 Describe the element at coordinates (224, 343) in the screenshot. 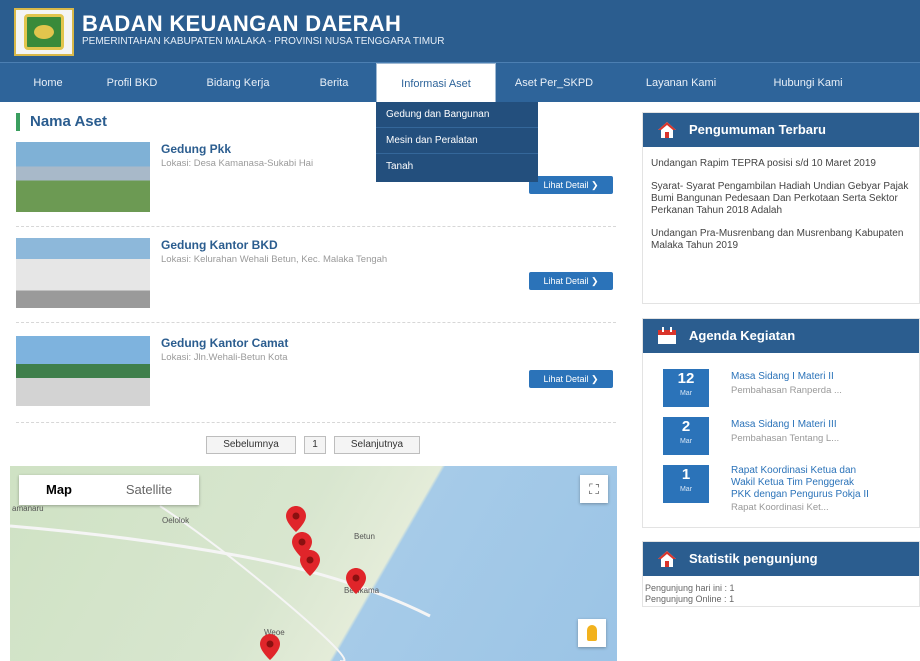

I see `asset-name: Gedung Kantor Camat` at that location.